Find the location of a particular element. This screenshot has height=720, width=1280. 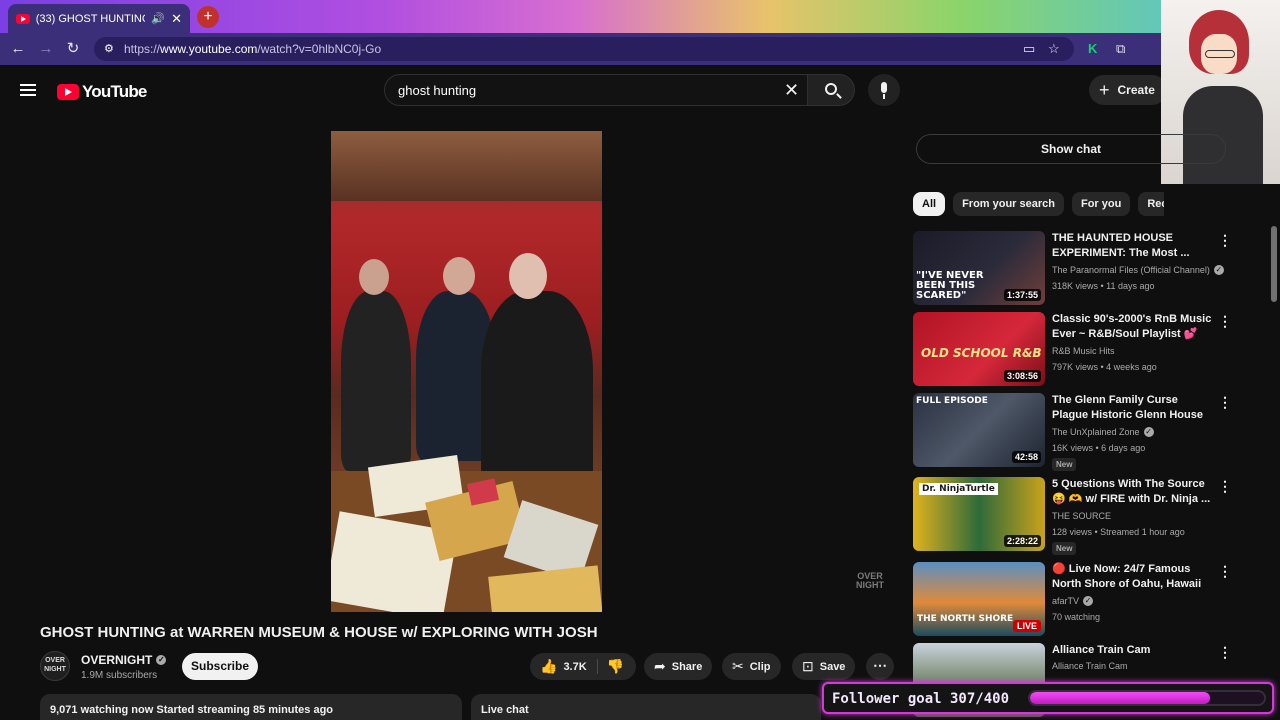

chips-fade is located at coordinates (1222, 204).